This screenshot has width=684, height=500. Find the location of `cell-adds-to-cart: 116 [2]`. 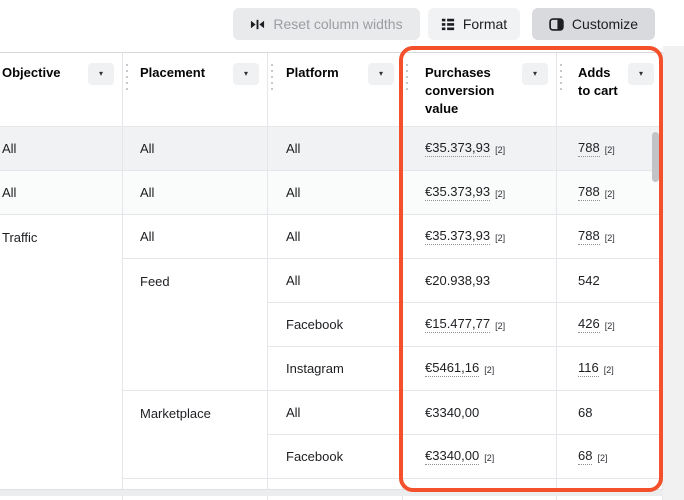

cell-adds-to-cart: 116 [2] is located at coordinates (610, 369).